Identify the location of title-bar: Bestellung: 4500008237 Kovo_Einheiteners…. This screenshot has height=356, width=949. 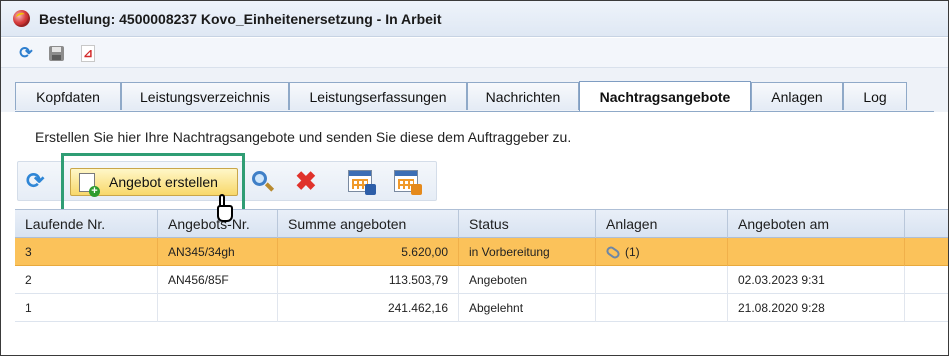
(474, 19).